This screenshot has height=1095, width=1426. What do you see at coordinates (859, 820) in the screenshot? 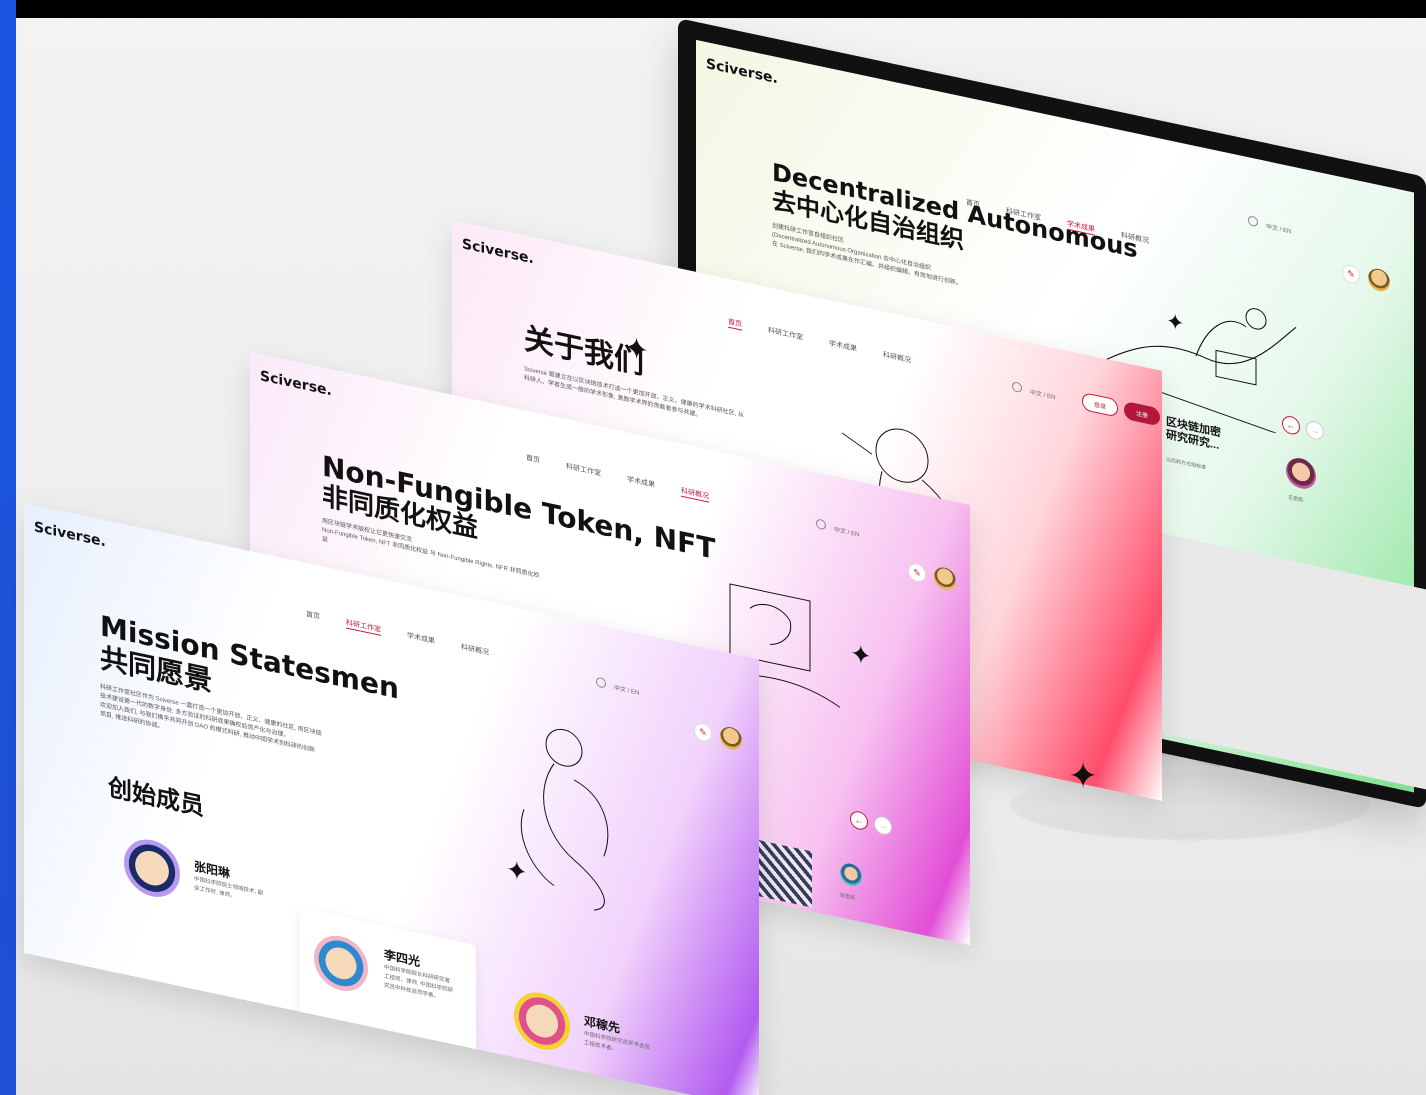
I see `prev-arrow-button: ←` at bounding box center [859, 820].